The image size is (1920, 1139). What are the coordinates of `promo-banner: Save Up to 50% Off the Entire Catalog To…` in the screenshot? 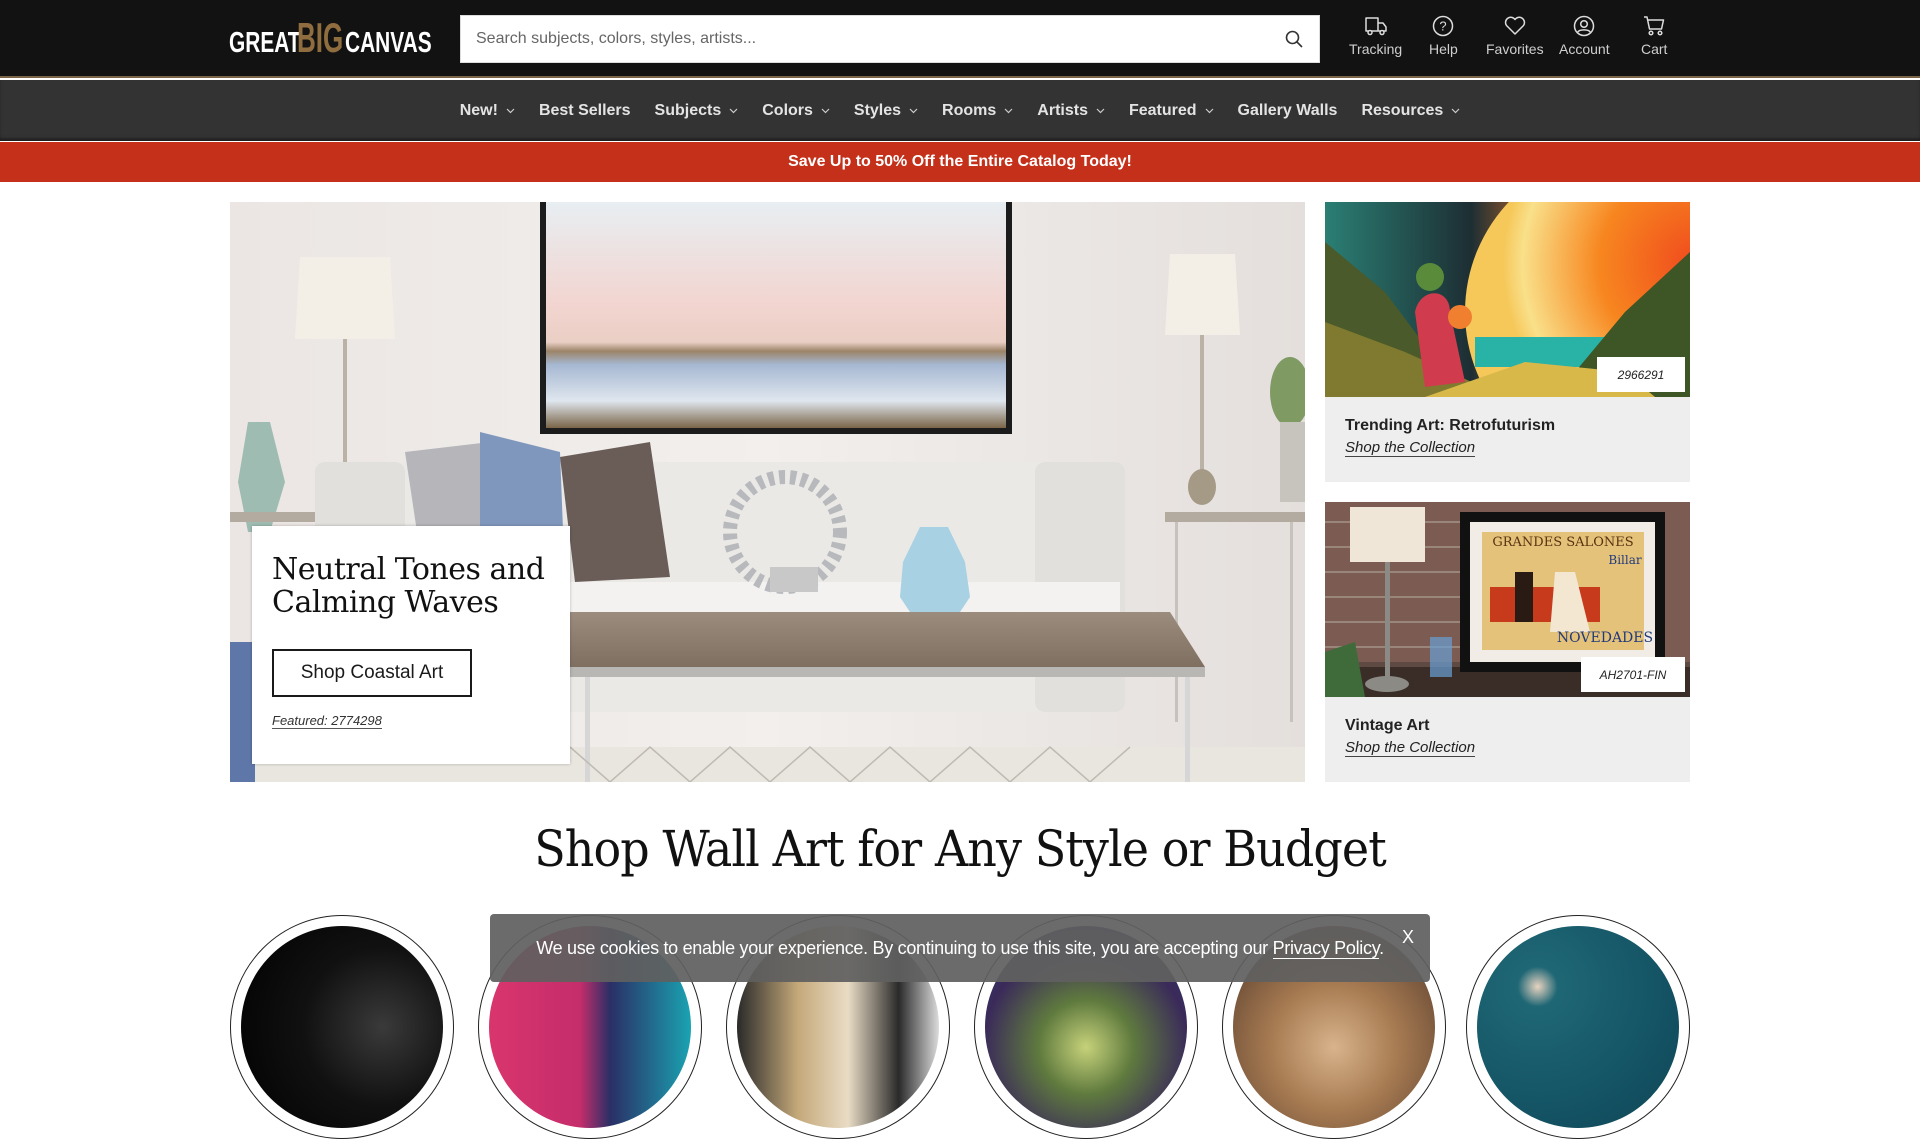 It's located at (960, 162).